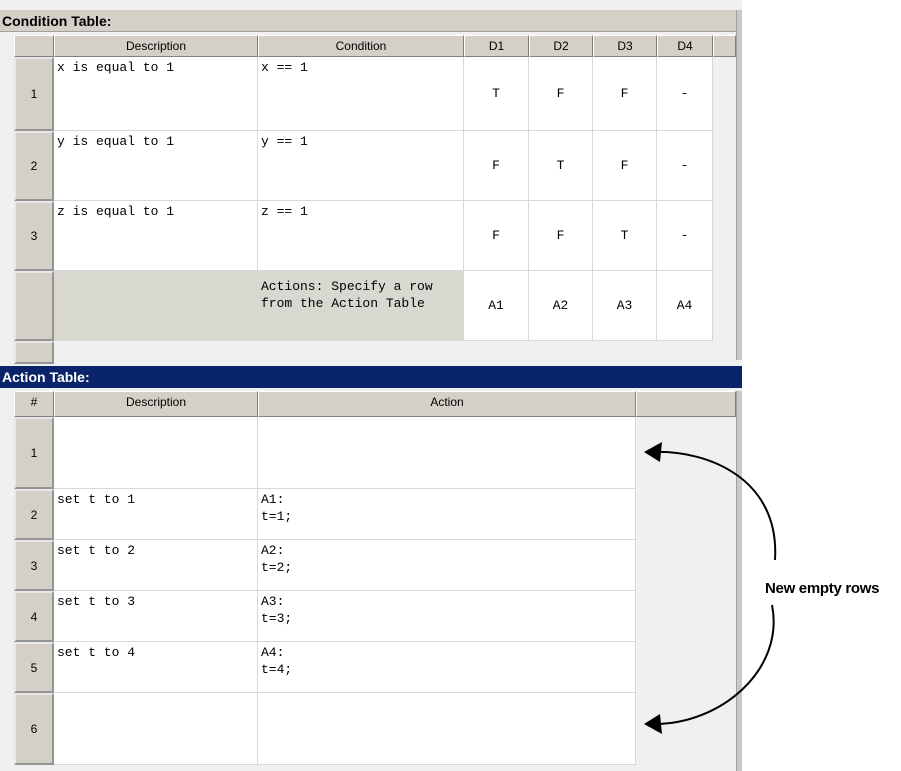 The height and width of the screenshot is (771, 901). What do you see at coordinates (561, 46) in the screenshot?
I see `decision-header-d2: D2` at bounding box center [561, 46].